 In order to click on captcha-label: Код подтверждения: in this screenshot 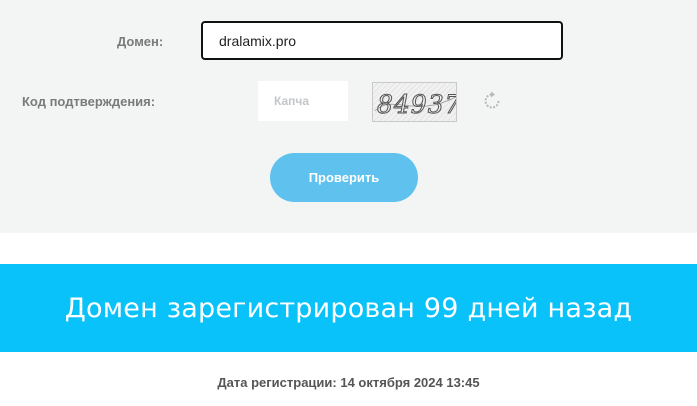, I will do `click(89, 101)`.